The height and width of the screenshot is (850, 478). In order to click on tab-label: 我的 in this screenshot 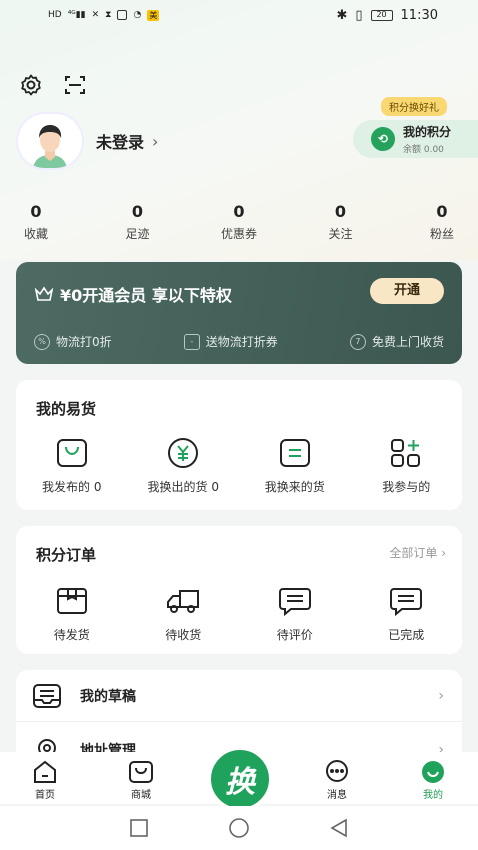, I will do `click(433, 795)`.